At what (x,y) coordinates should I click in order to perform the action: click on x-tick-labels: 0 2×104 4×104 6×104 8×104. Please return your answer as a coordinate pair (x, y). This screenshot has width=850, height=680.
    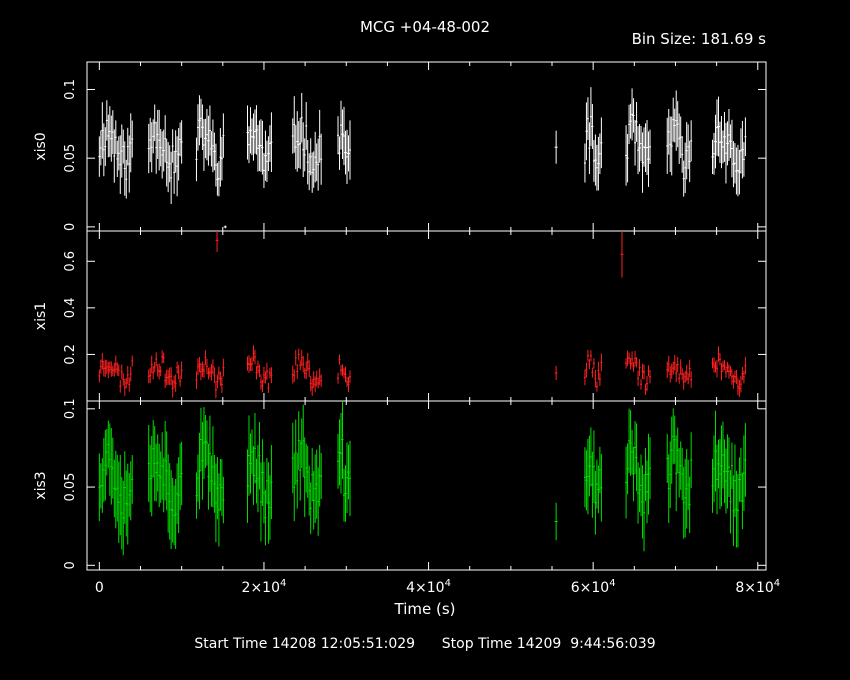
    Looking at the image, I should click on (437, 587).